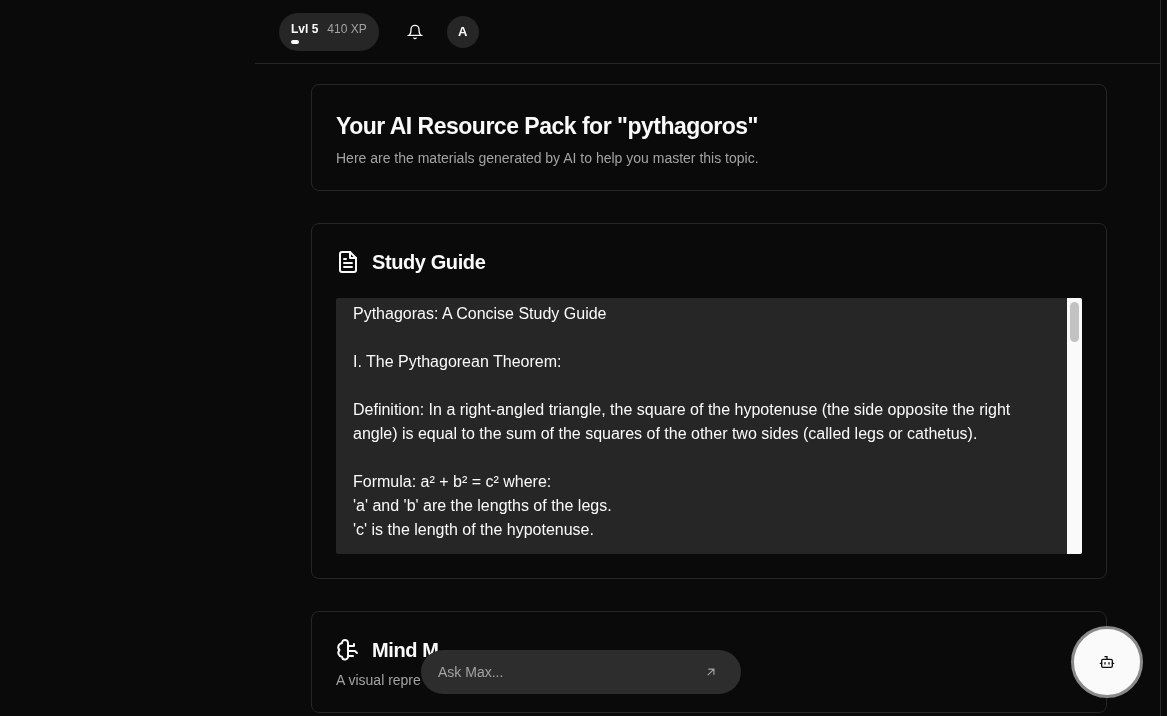  What do you see at coordinates (348, 262) in the screenshot?
I see `document-icon` at bounding box center [348, 262].